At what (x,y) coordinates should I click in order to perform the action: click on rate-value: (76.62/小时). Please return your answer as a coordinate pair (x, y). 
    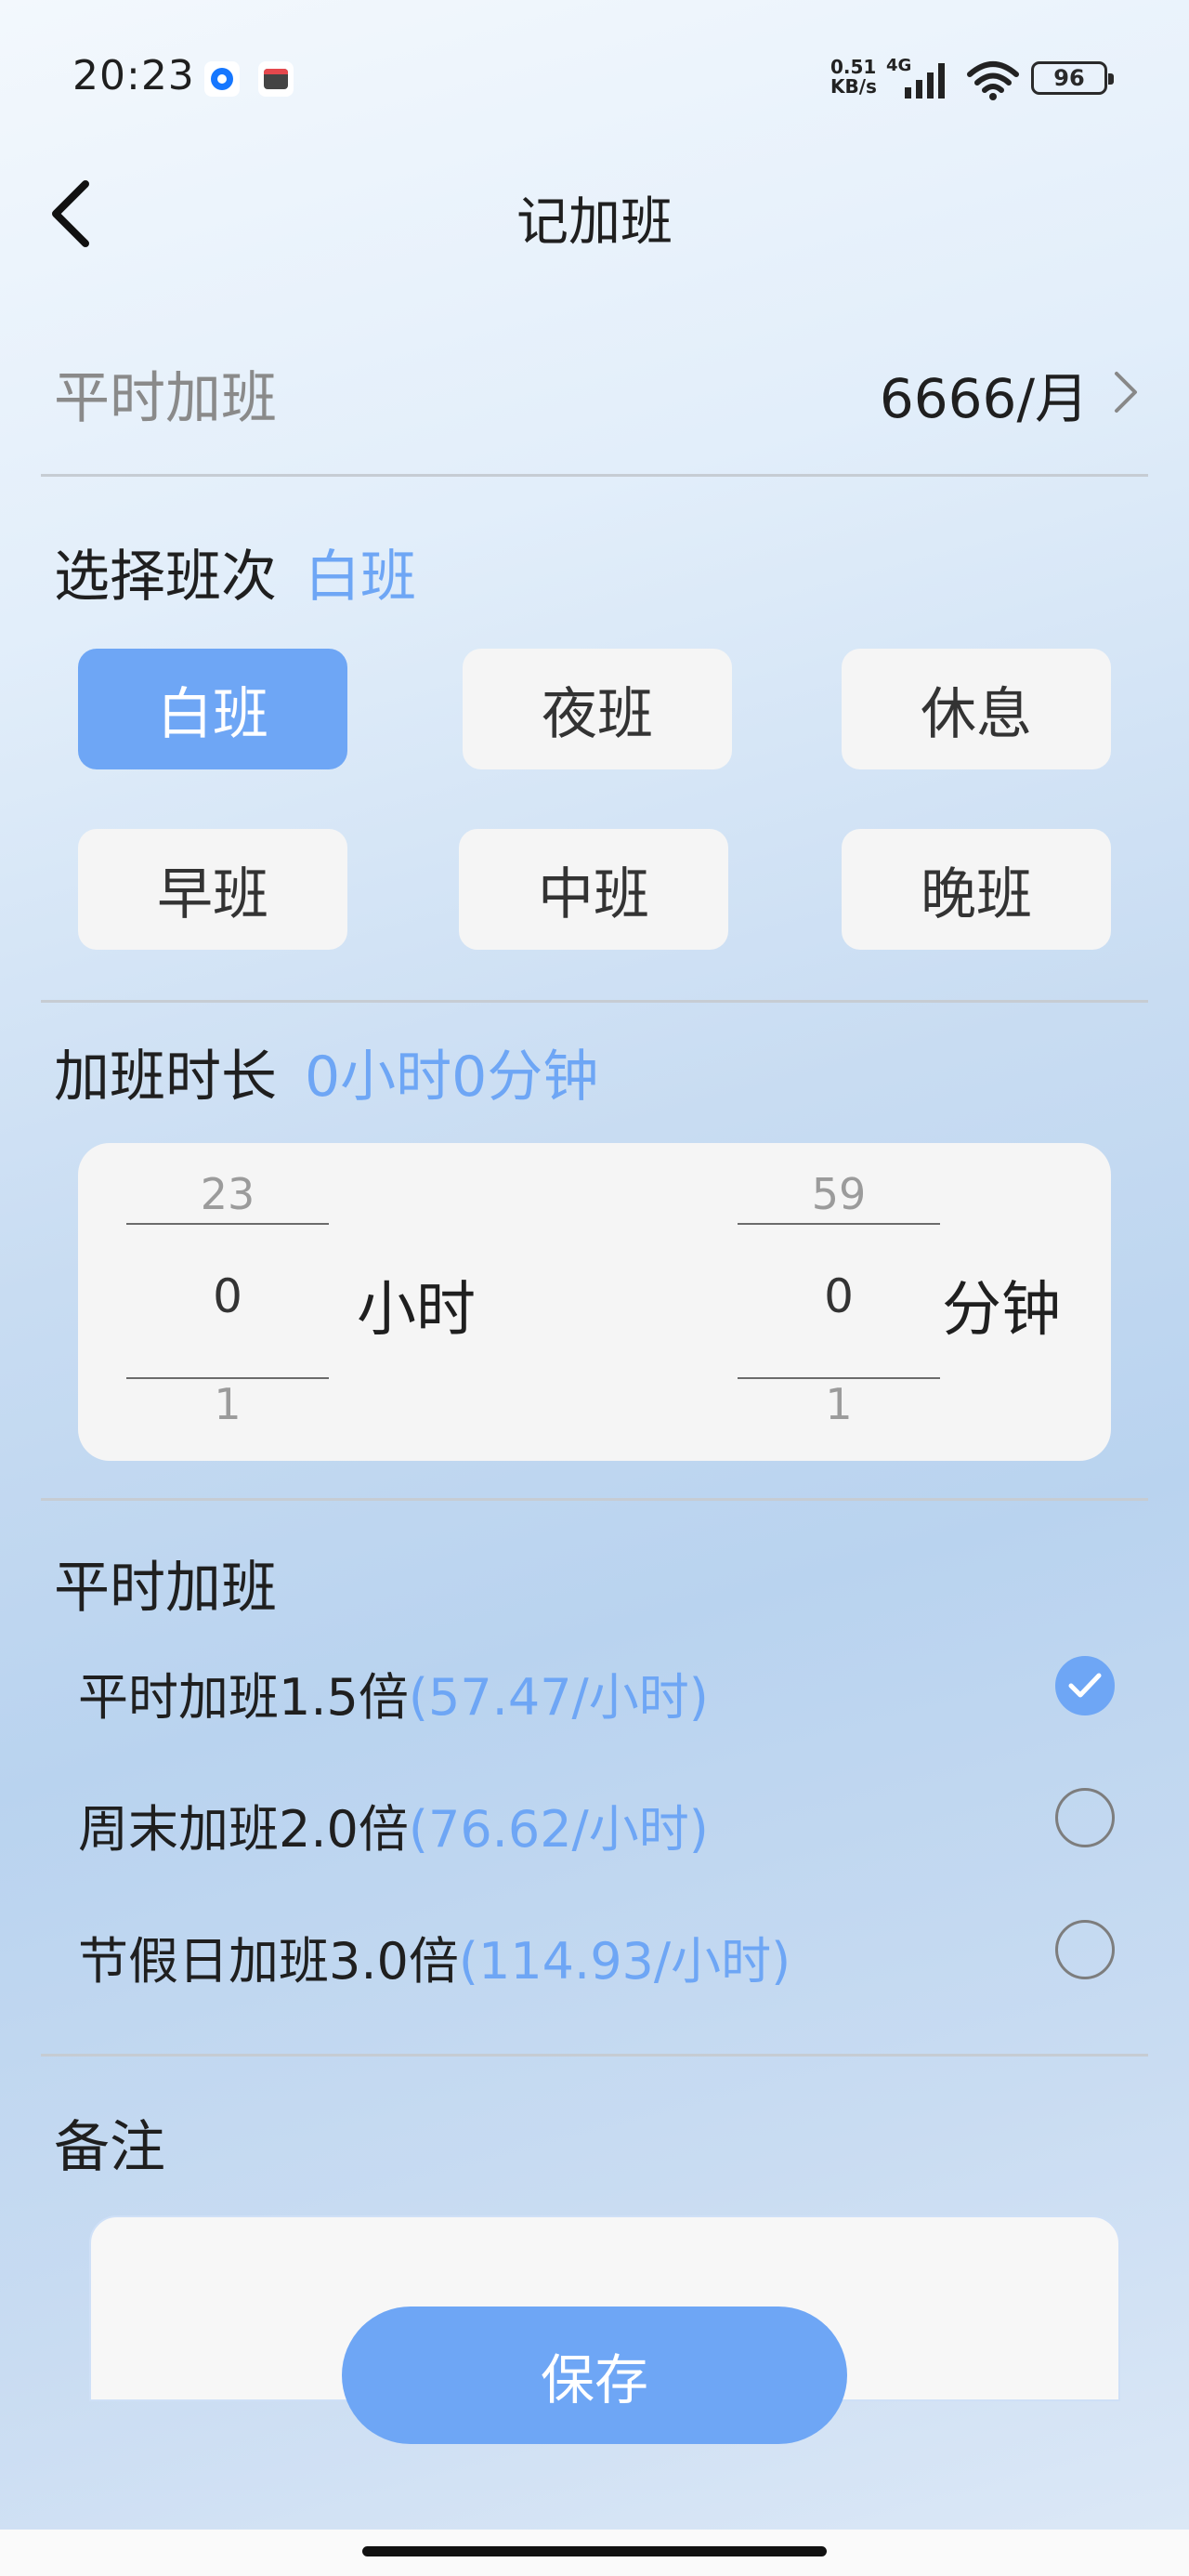
    Looking at the image, I should click on (558, 1829).